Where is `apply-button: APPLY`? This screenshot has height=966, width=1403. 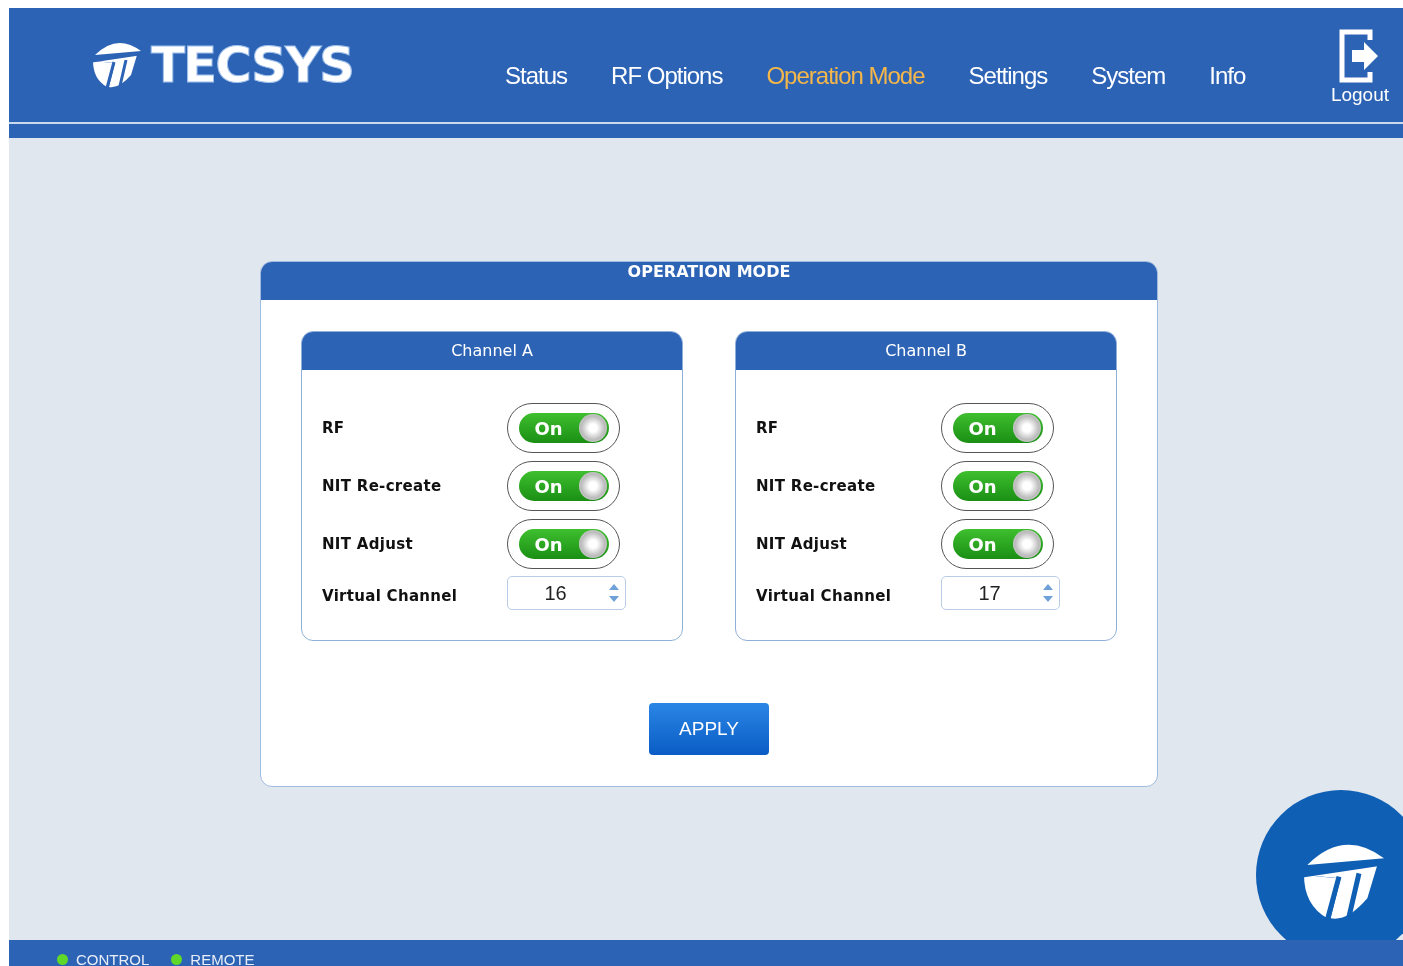 apply-button: APPLY is located at coordinates (709, 729).